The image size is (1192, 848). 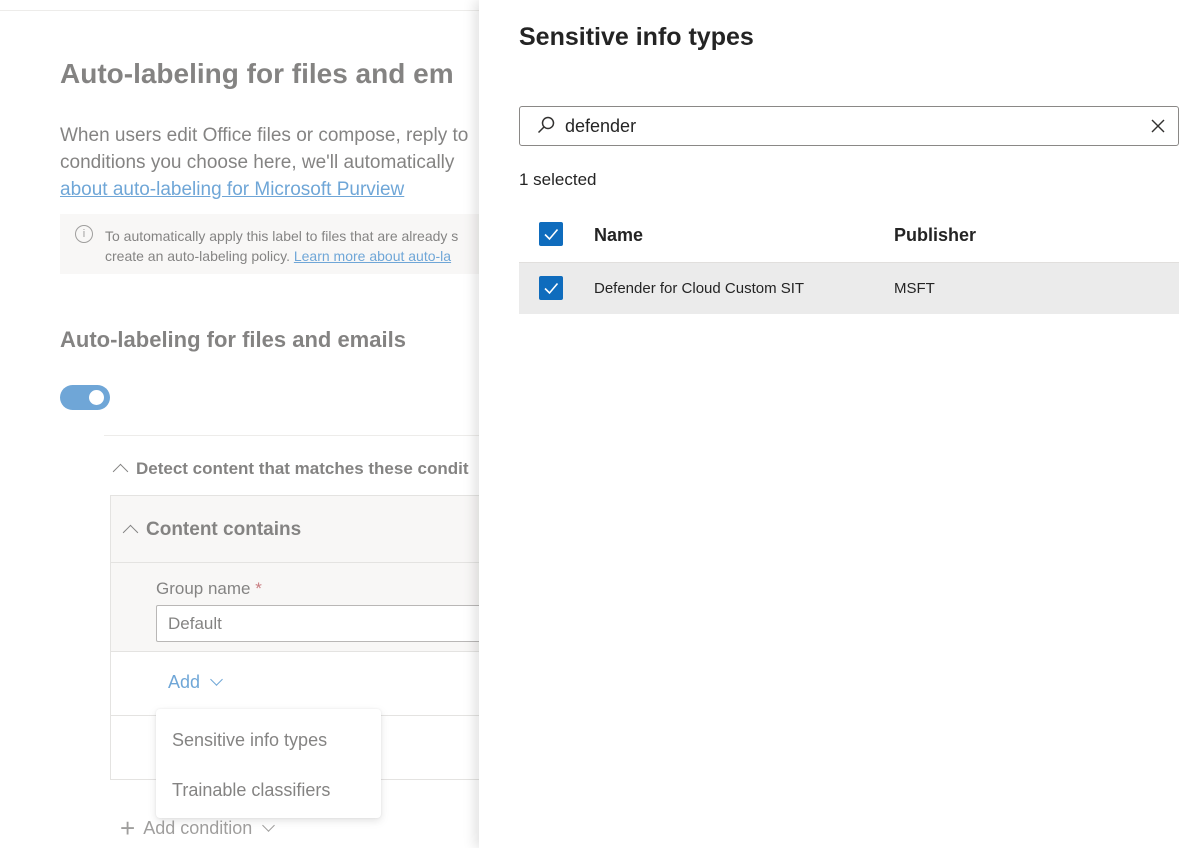 I want to click on search-icon, so click(x=546, y=125).